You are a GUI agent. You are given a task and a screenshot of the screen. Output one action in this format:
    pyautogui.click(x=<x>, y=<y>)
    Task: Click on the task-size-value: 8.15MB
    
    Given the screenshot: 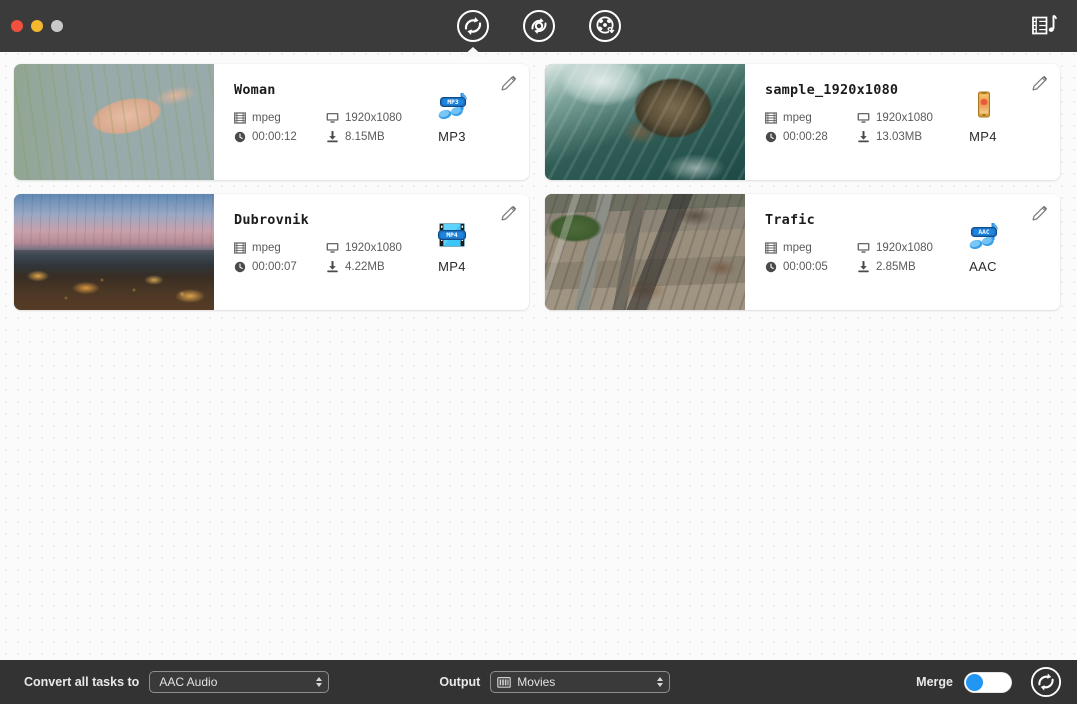 What is the action you would take?
    pyautogui.click(x=365, y=137)
    